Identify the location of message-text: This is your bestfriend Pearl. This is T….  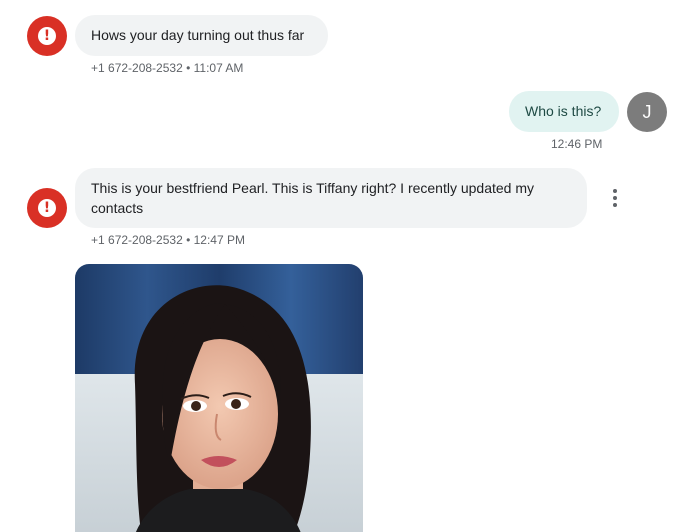
(313, 198).